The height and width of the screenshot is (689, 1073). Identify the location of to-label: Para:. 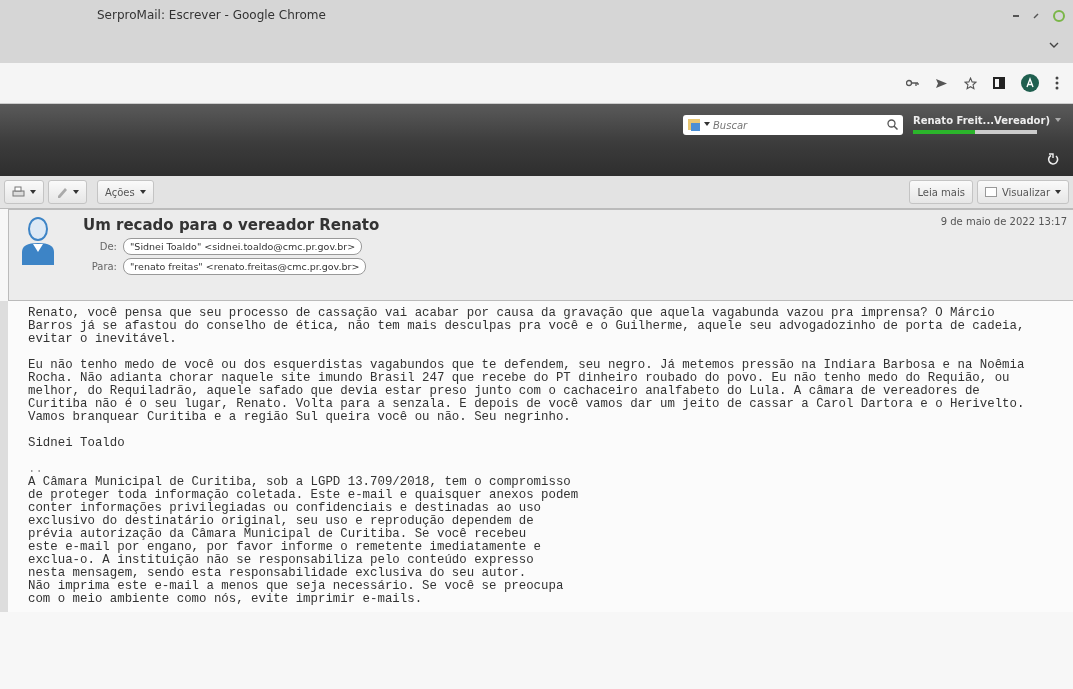
(103, 266).